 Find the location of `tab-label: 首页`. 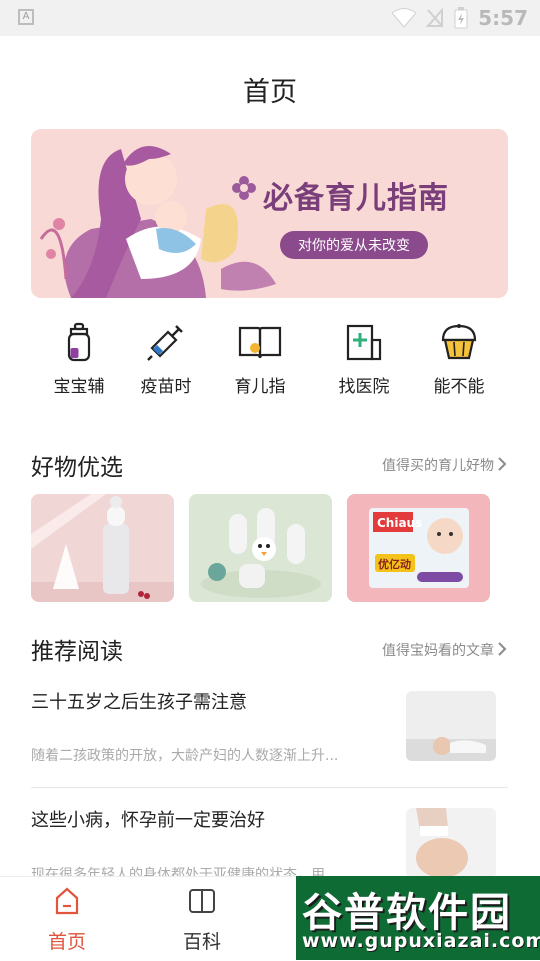

tab-label: 首页 is located at coordinates (66, 942).